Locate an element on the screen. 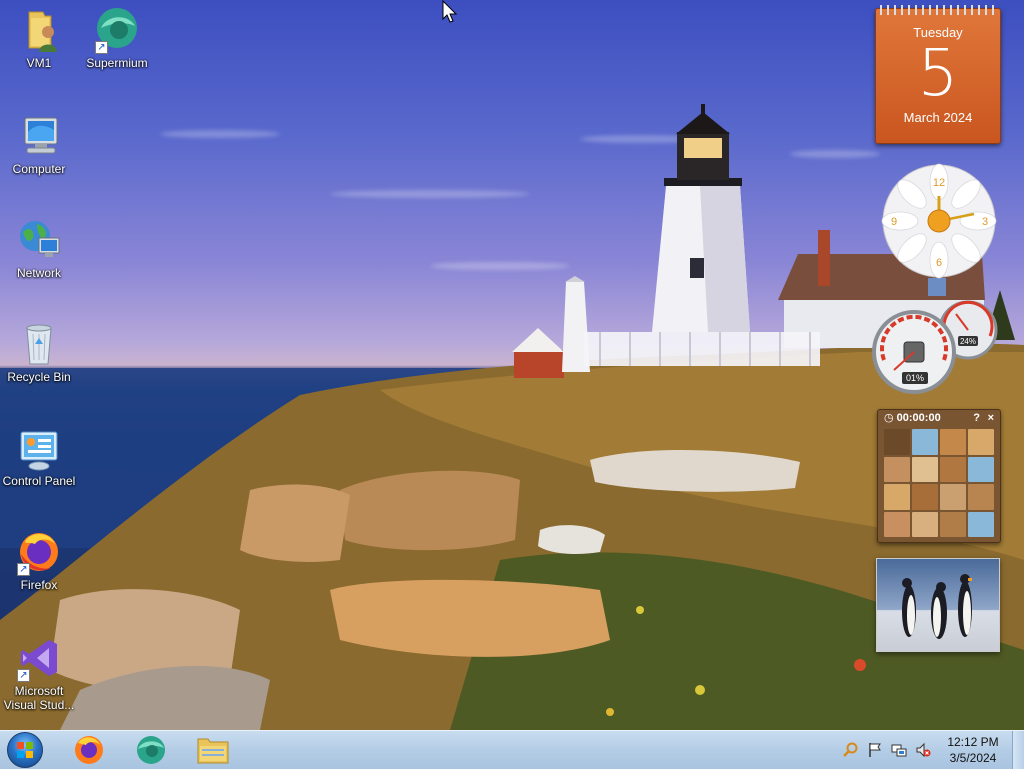 This screenshot has width=1024, height=770. mouse-cursor-icon is located at coordinates (450, 11).